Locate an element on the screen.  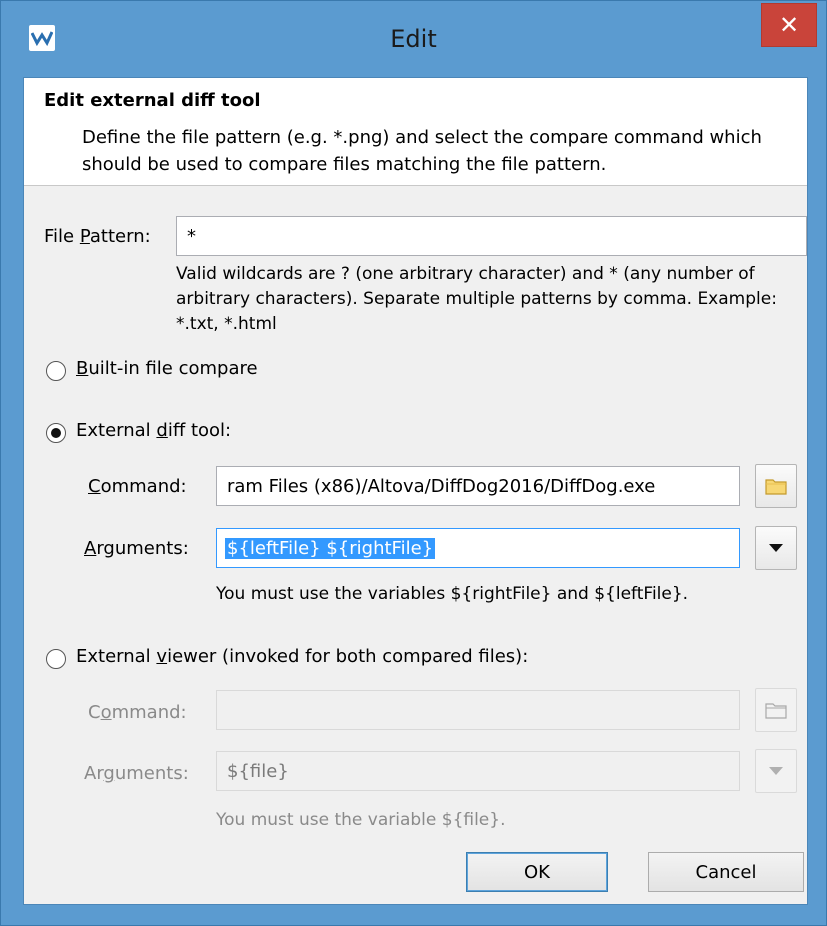
file-pattern-label: File Pattern: is located at coordinates (97, 236).